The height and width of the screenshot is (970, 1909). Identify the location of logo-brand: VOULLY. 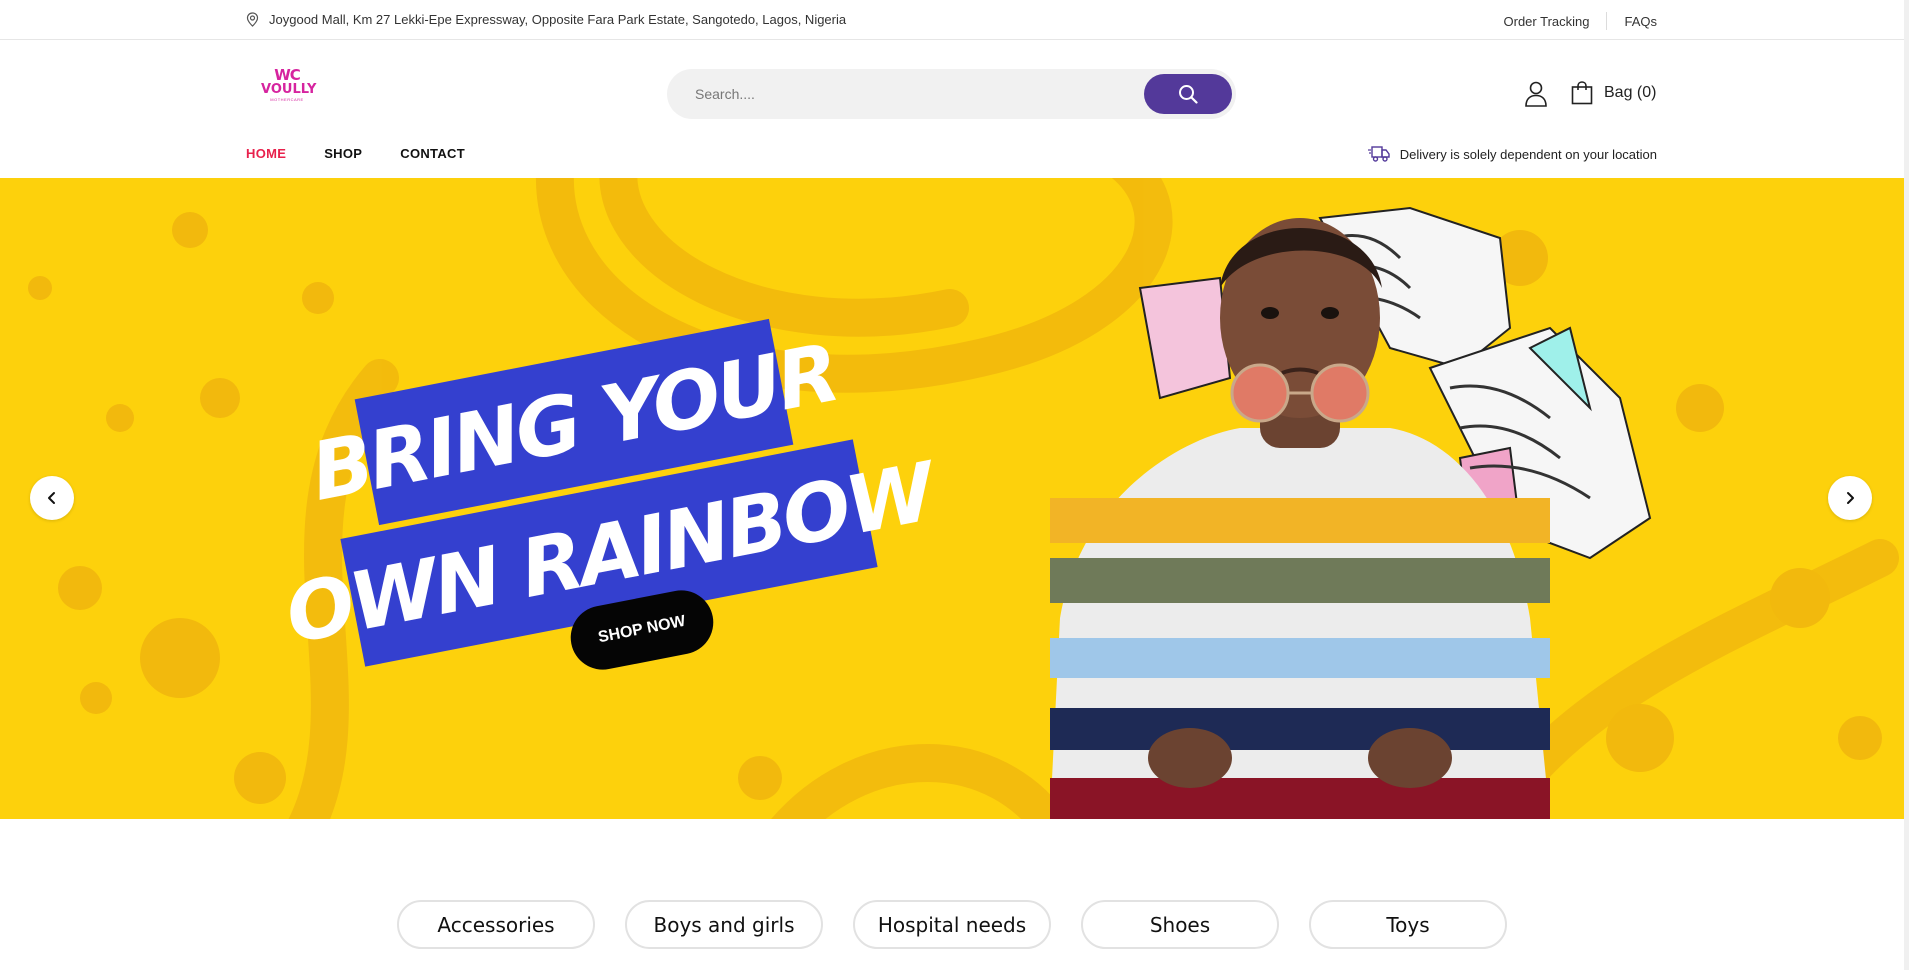
(289, 89).